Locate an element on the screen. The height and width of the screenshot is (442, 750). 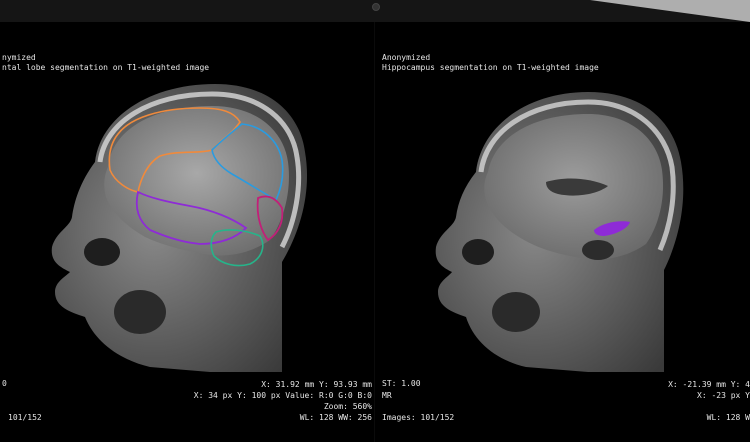
left-zoom: Zoom: 560% is located at coordinates (347, 406).